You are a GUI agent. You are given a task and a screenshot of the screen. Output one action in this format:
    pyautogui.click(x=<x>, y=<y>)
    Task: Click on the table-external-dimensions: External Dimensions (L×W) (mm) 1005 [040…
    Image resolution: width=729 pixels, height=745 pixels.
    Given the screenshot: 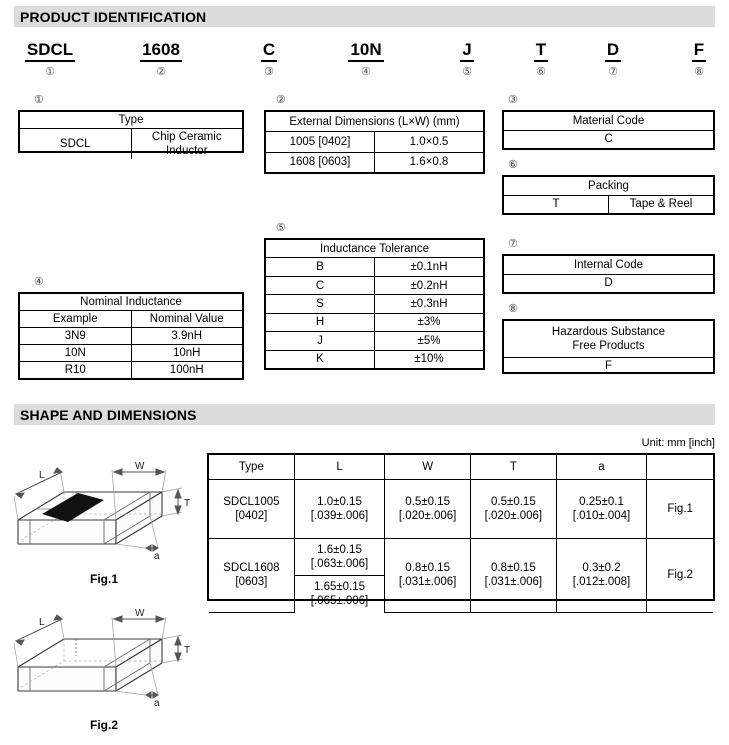 What is the action you would take?
    pyautogui.click(x=374, y=142)
    